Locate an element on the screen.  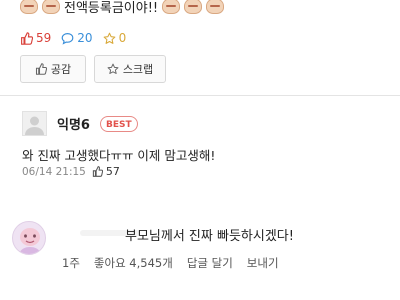
best-badge: BEST is located at coordinates (119, 124).